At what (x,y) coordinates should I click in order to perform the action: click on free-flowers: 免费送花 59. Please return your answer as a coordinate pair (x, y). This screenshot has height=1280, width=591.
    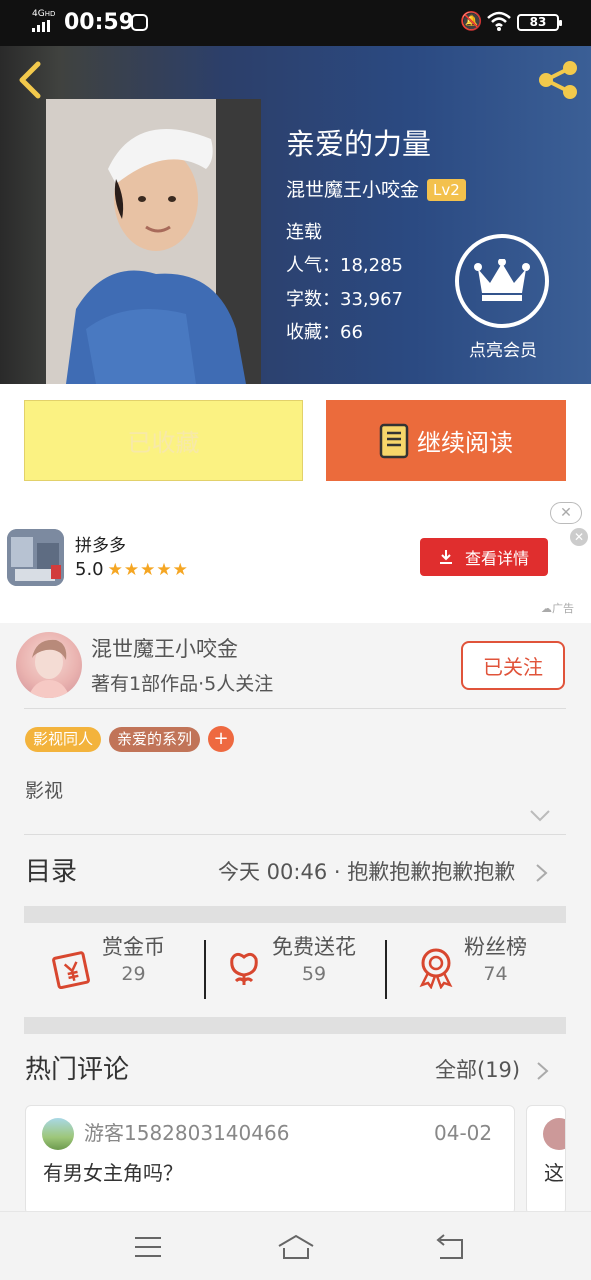
    Looking at the image, I should click on (289, 978).